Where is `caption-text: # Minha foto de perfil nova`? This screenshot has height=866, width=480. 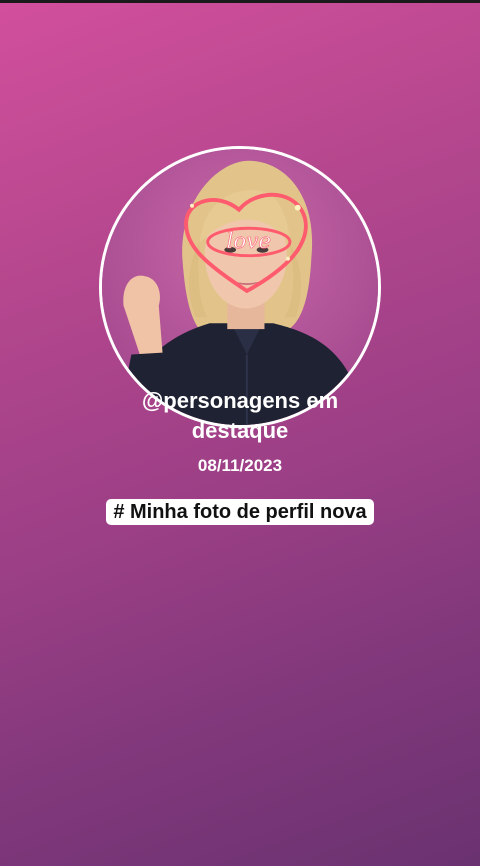 caption-text: # Minha foto de perfil nova is located at coordinates (240, 512).